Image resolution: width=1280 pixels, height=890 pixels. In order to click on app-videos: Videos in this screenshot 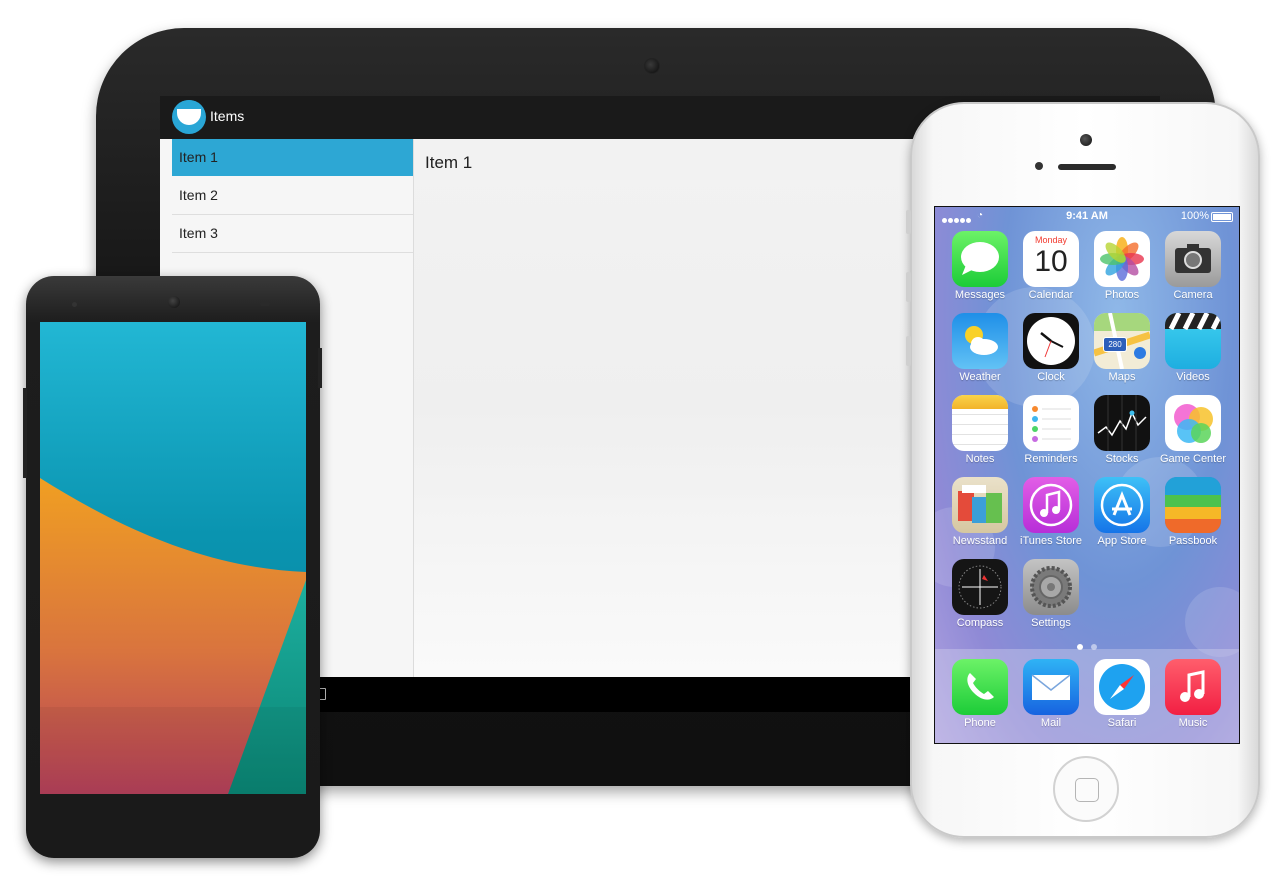, I will do `click(1193, 354)`.